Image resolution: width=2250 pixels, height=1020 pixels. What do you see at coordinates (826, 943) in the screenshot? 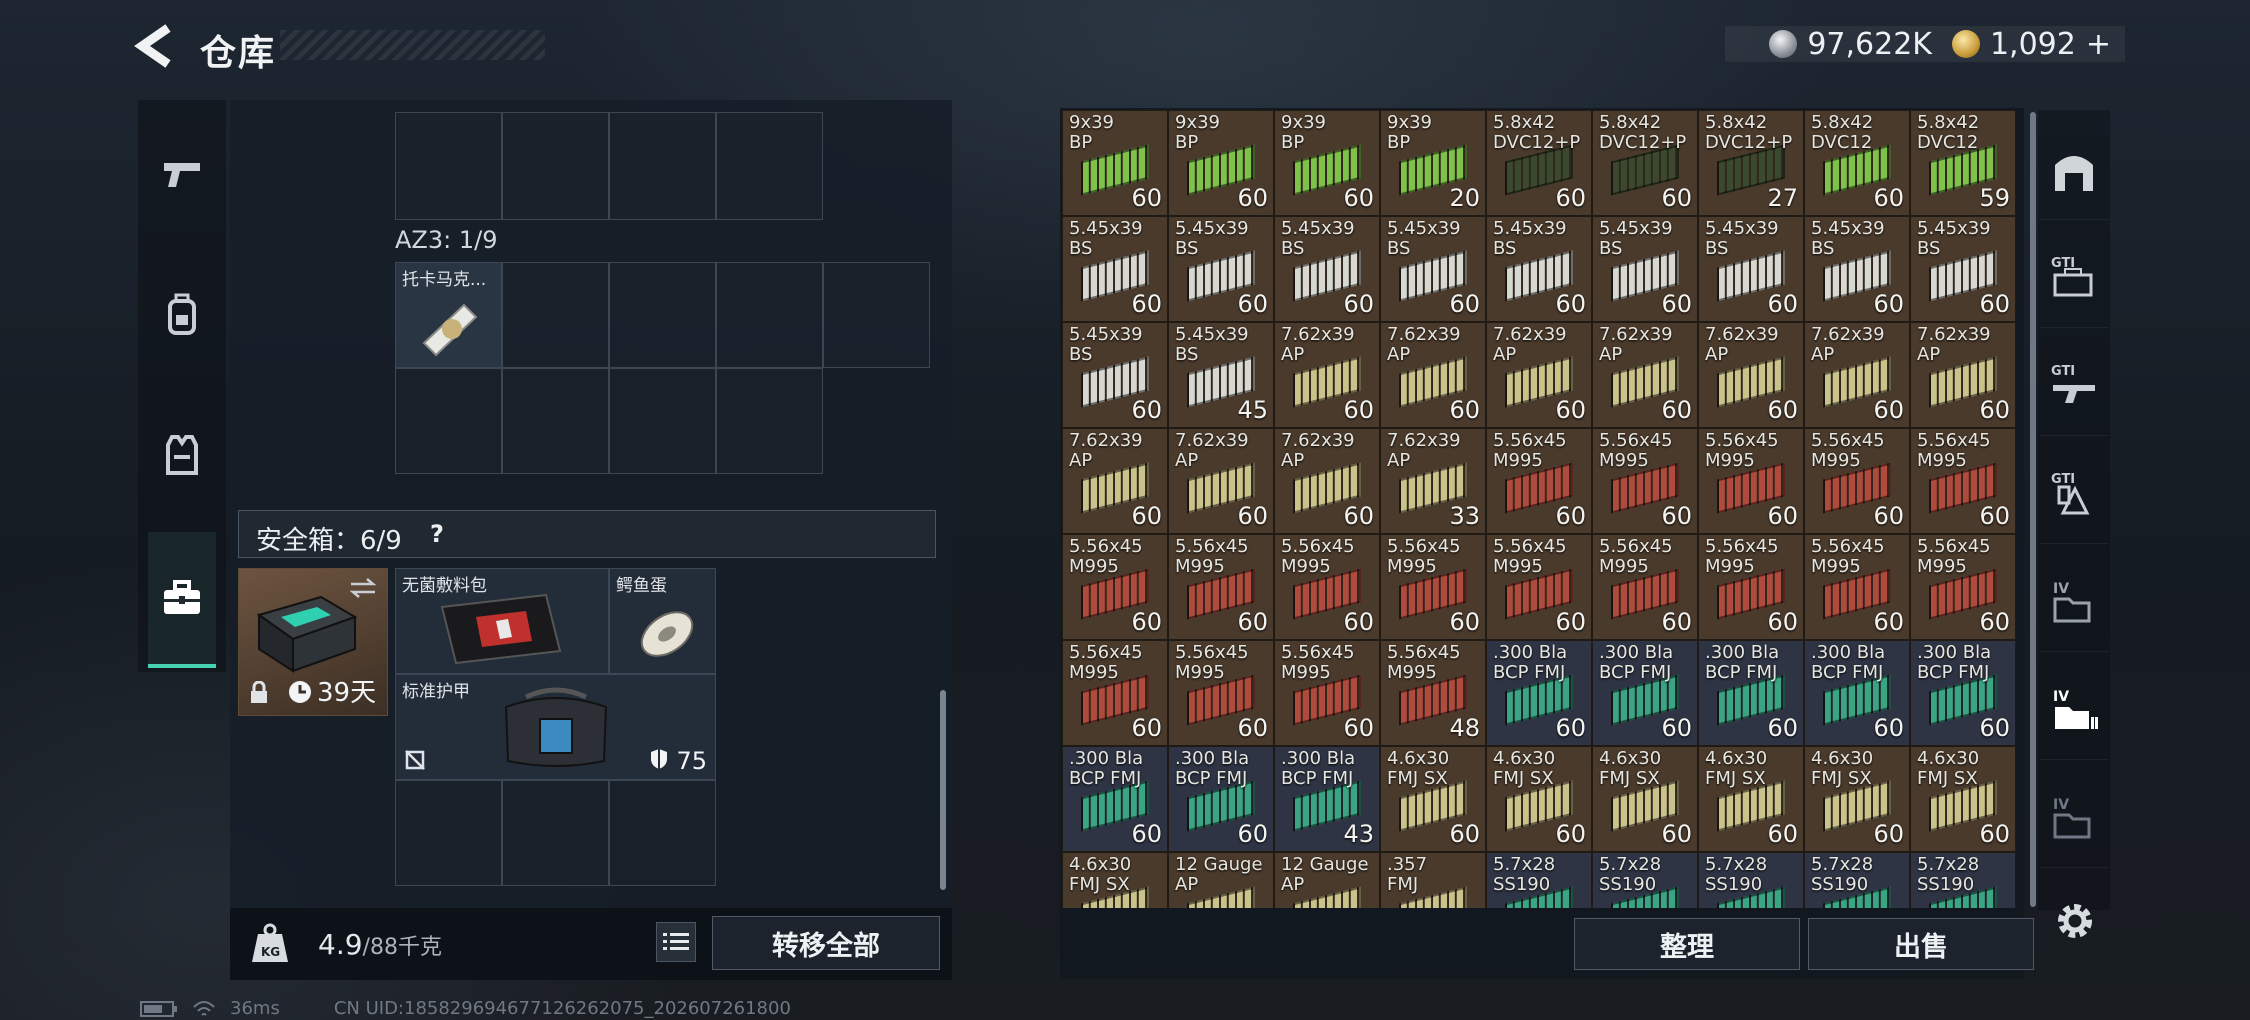
I see `transfer-all-button: 转移全部` at bounding box center [826, 943].